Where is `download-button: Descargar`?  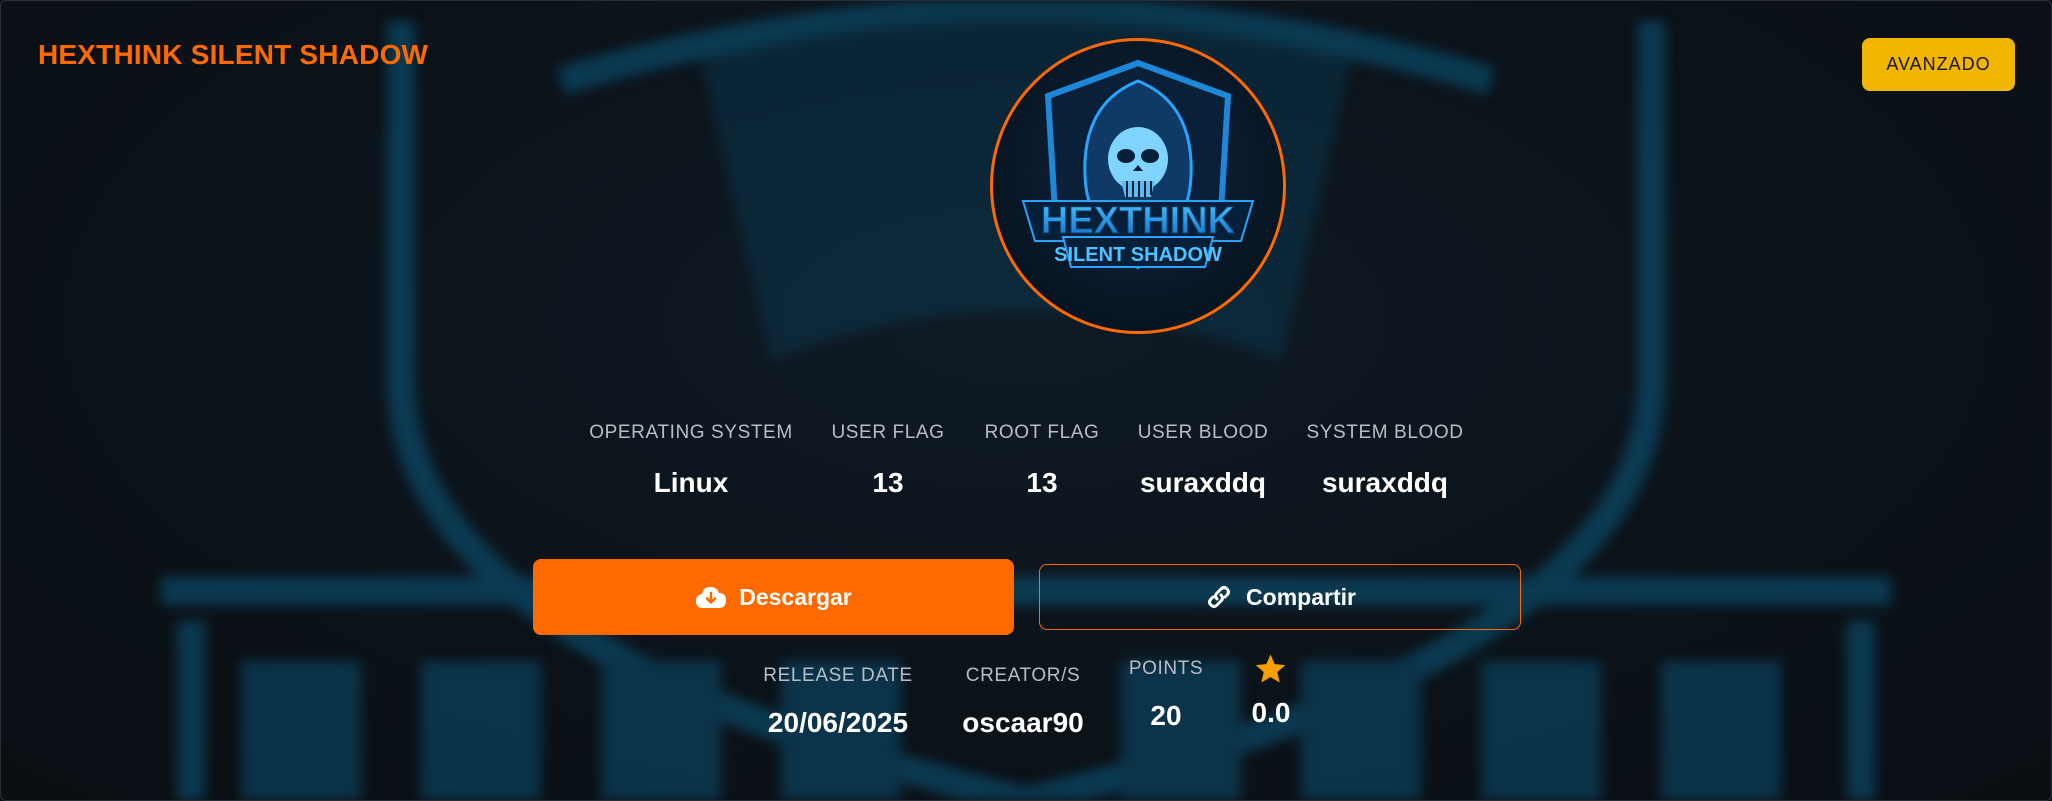 download-button: Descargar is located at coordinates (773, 597).